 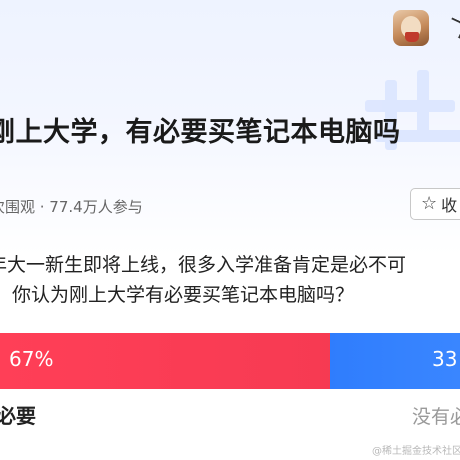 I want to click on description-line-2: 你认为刚上大学有必要买笔记本电脑吗？, so click(x=183, y=295).